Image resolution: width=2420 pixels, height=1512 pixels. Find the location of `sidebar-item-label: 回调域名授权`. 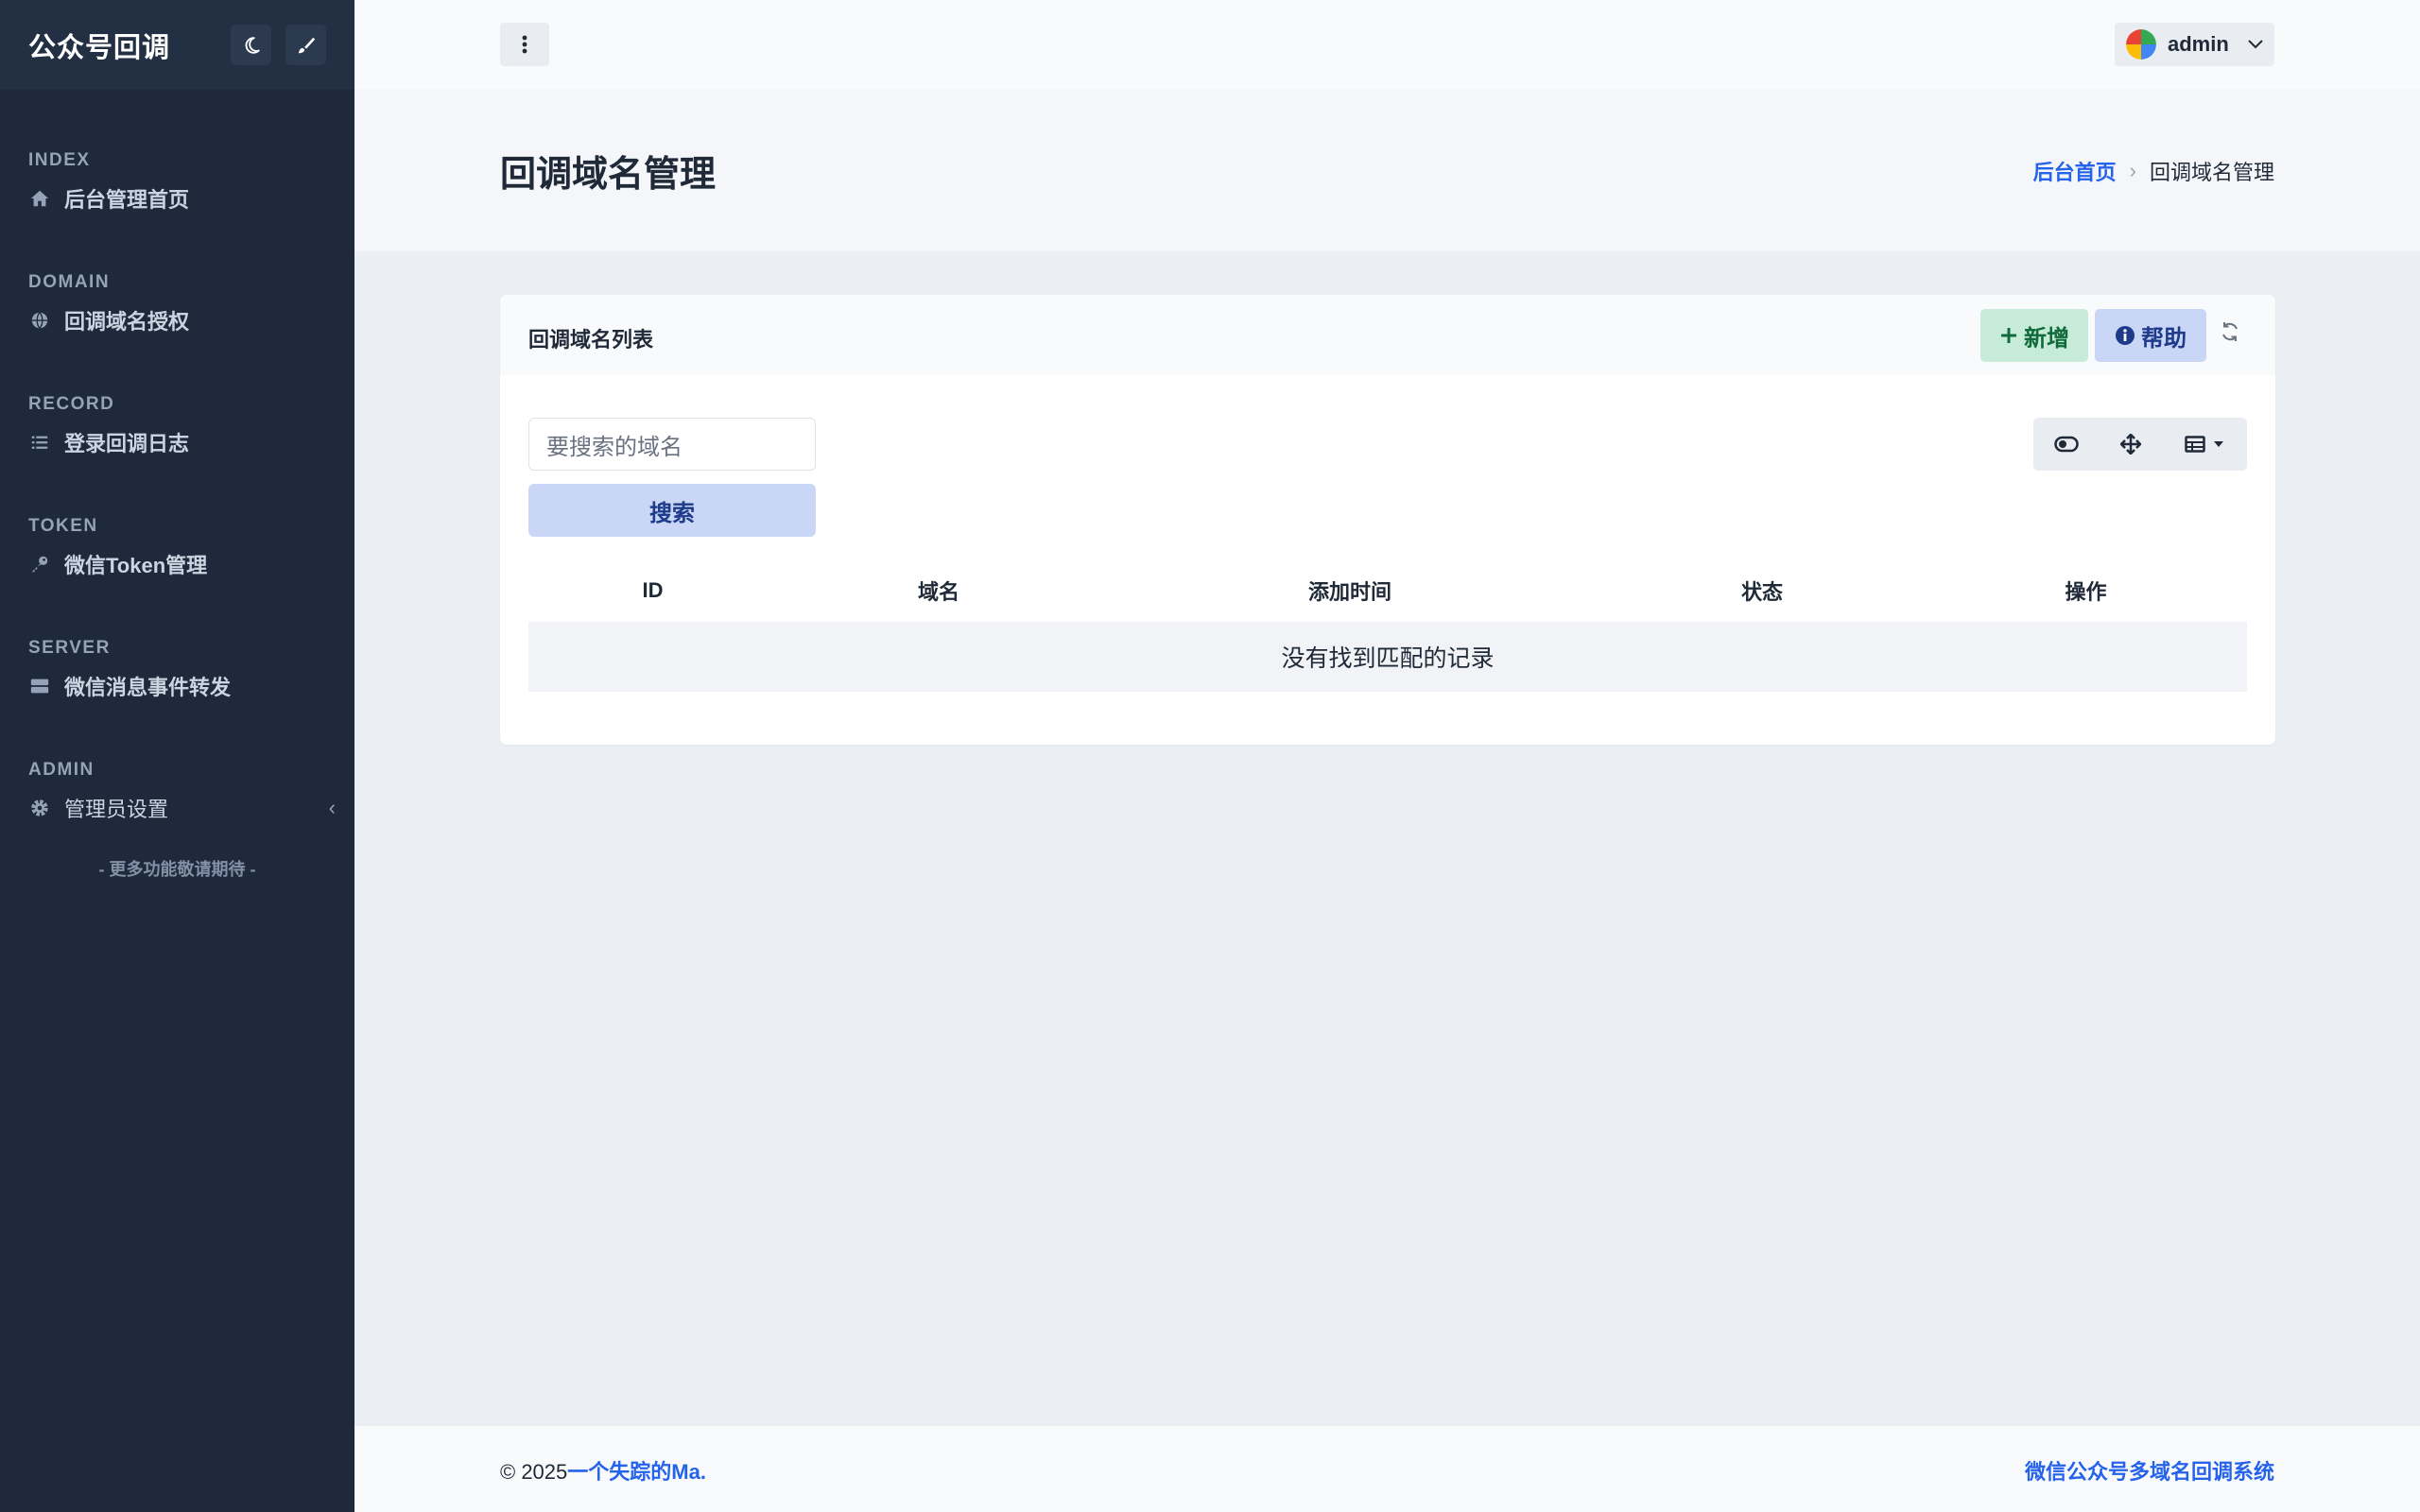

sidebar-item-label: 回调域名授权 is located at coordinates (127, 322).